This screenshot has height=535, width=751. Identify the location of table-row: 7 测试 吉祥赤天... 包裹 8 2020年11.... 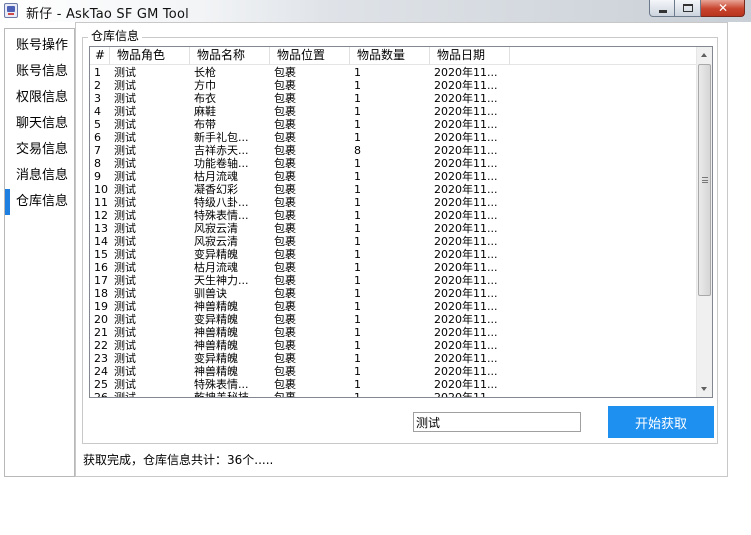
(394, 150).